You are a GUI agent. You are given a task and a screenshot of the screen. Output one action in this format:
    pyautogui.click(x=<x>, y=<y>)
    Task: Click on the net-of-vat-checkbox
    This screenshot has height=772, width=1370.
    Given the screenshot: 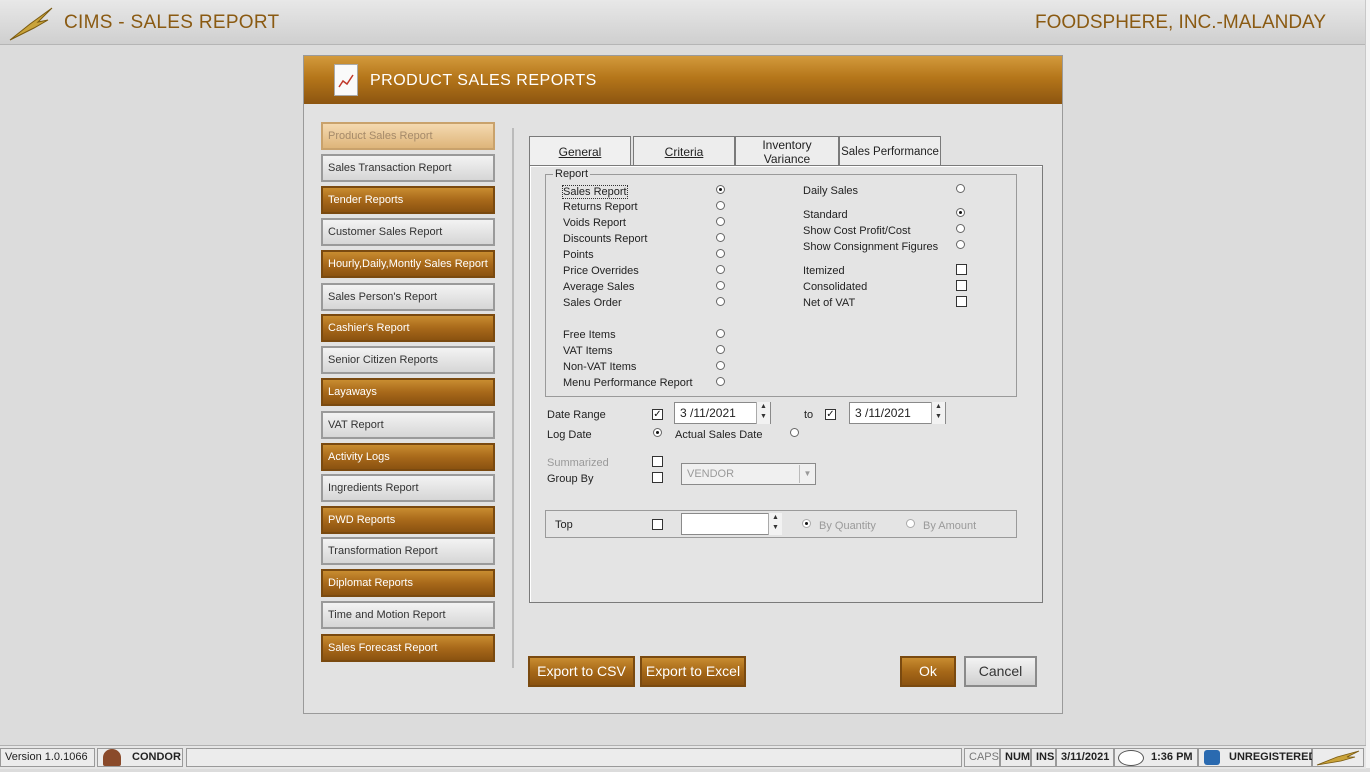 What is the action you would take?
    pyautogui.click(x=961, y=301)
    